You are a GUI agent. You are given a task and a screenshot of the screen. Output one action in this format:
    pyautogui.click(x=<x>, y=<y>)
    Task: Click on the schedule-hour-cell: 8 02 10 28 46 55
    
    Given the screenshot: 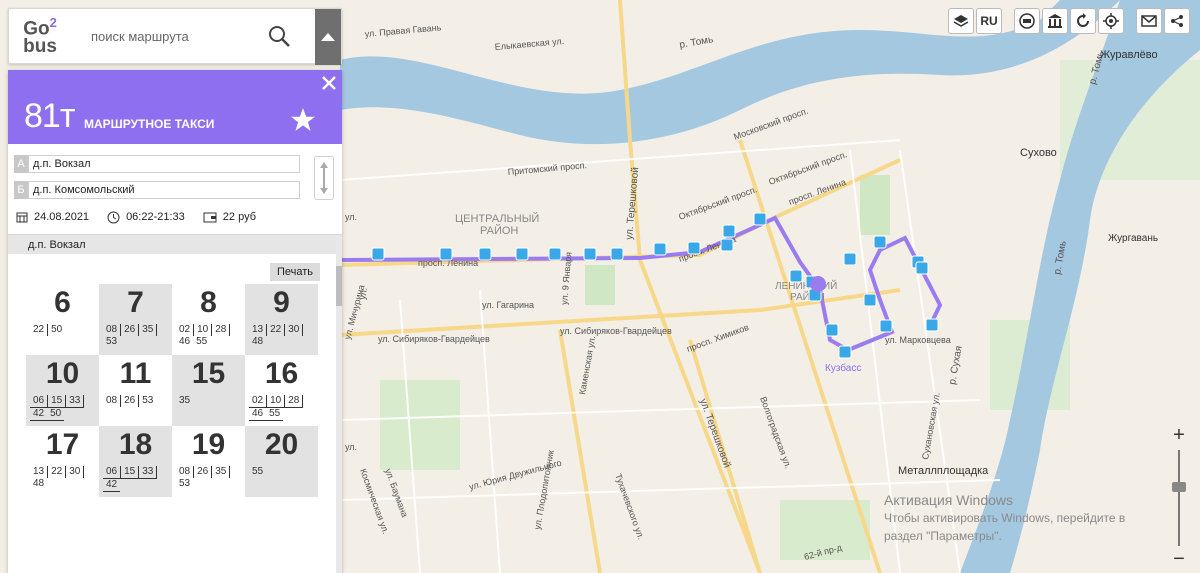 What is the action you would take?
    pyautogui.click(x=208, y=319)
    